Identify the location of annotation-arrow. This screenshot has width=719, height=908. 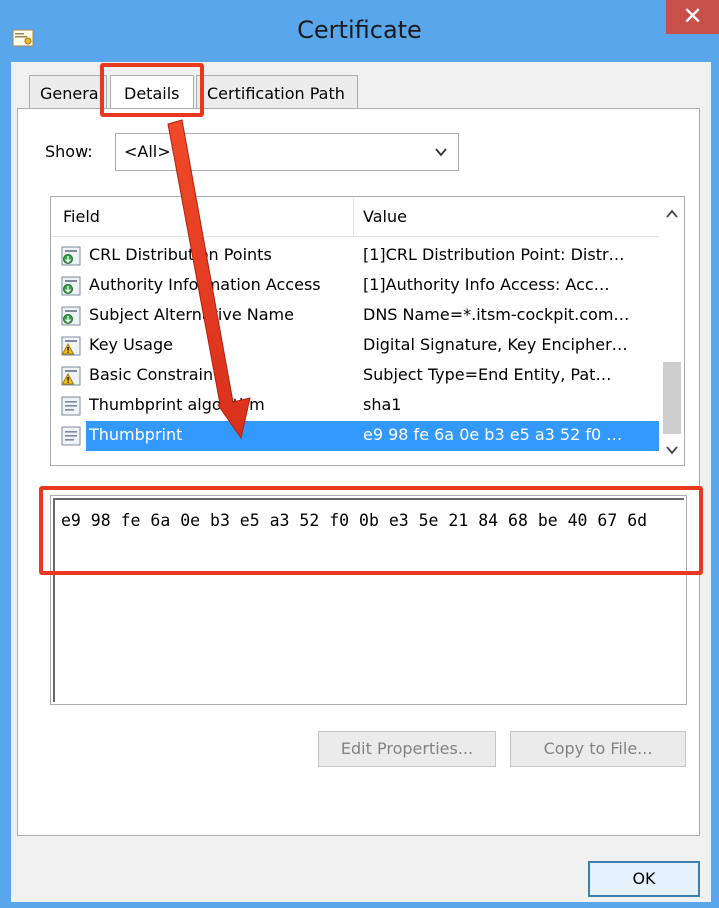
(209, 279).